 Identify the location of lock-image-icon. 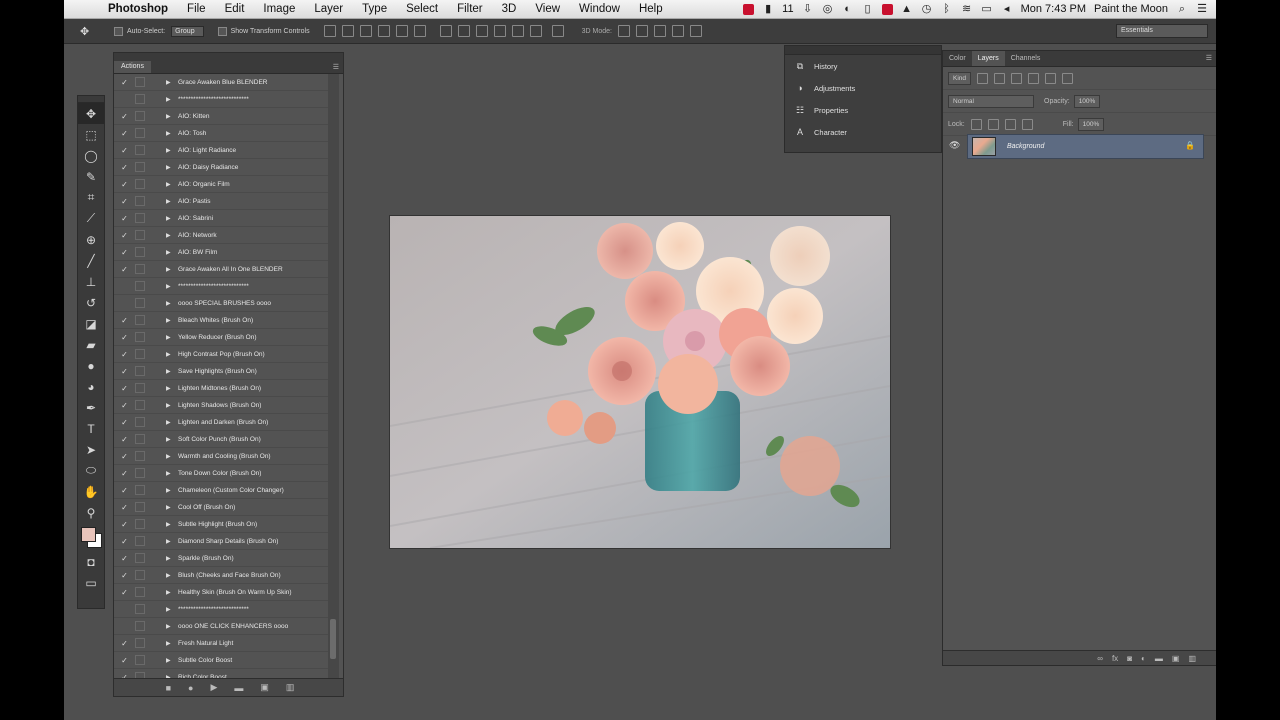
(993, 124).